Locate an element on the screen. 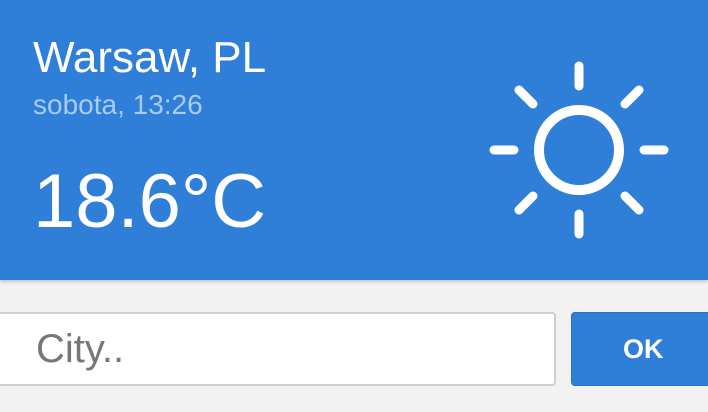  temperature-value: 18.6°C is located at coordinates (150, 201).